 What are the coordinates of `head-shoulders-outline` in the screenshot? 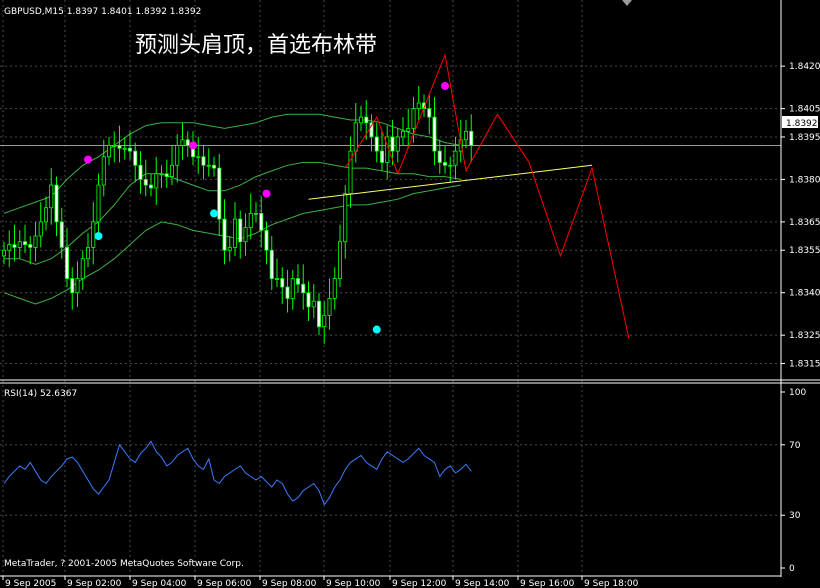 It's located at (421, 114).